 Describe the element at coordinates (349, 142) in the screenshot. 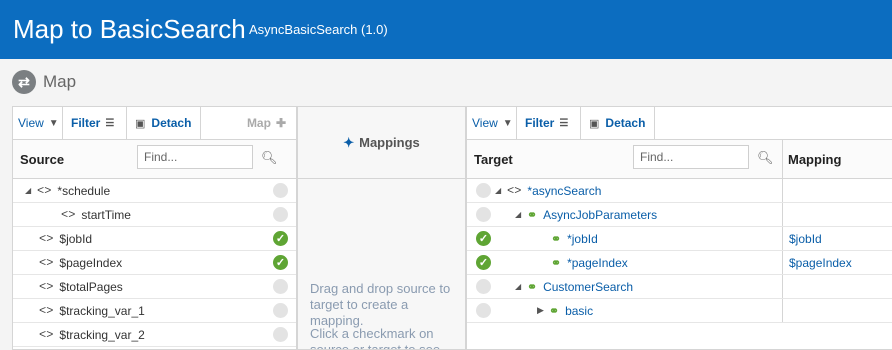

I see `mappings-icon: ✦` at that location.